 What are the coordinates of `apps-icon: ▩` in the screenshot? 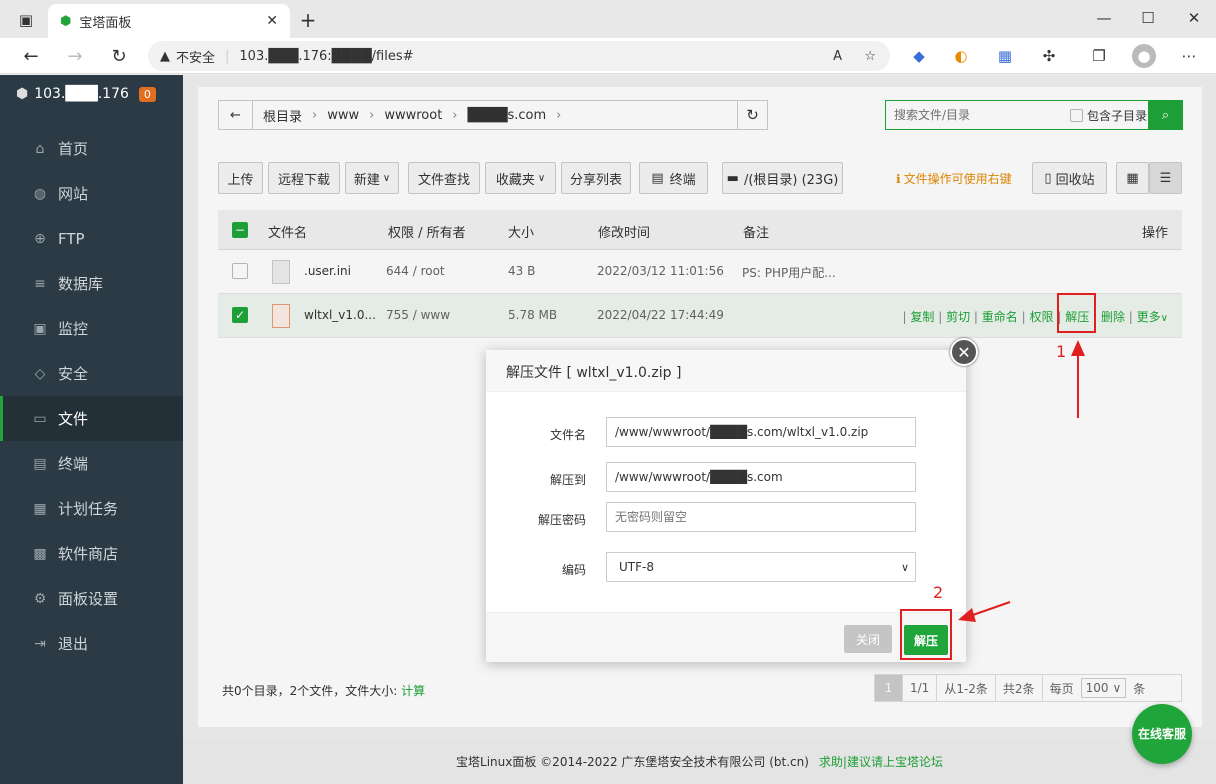 It's located at (40, 553).